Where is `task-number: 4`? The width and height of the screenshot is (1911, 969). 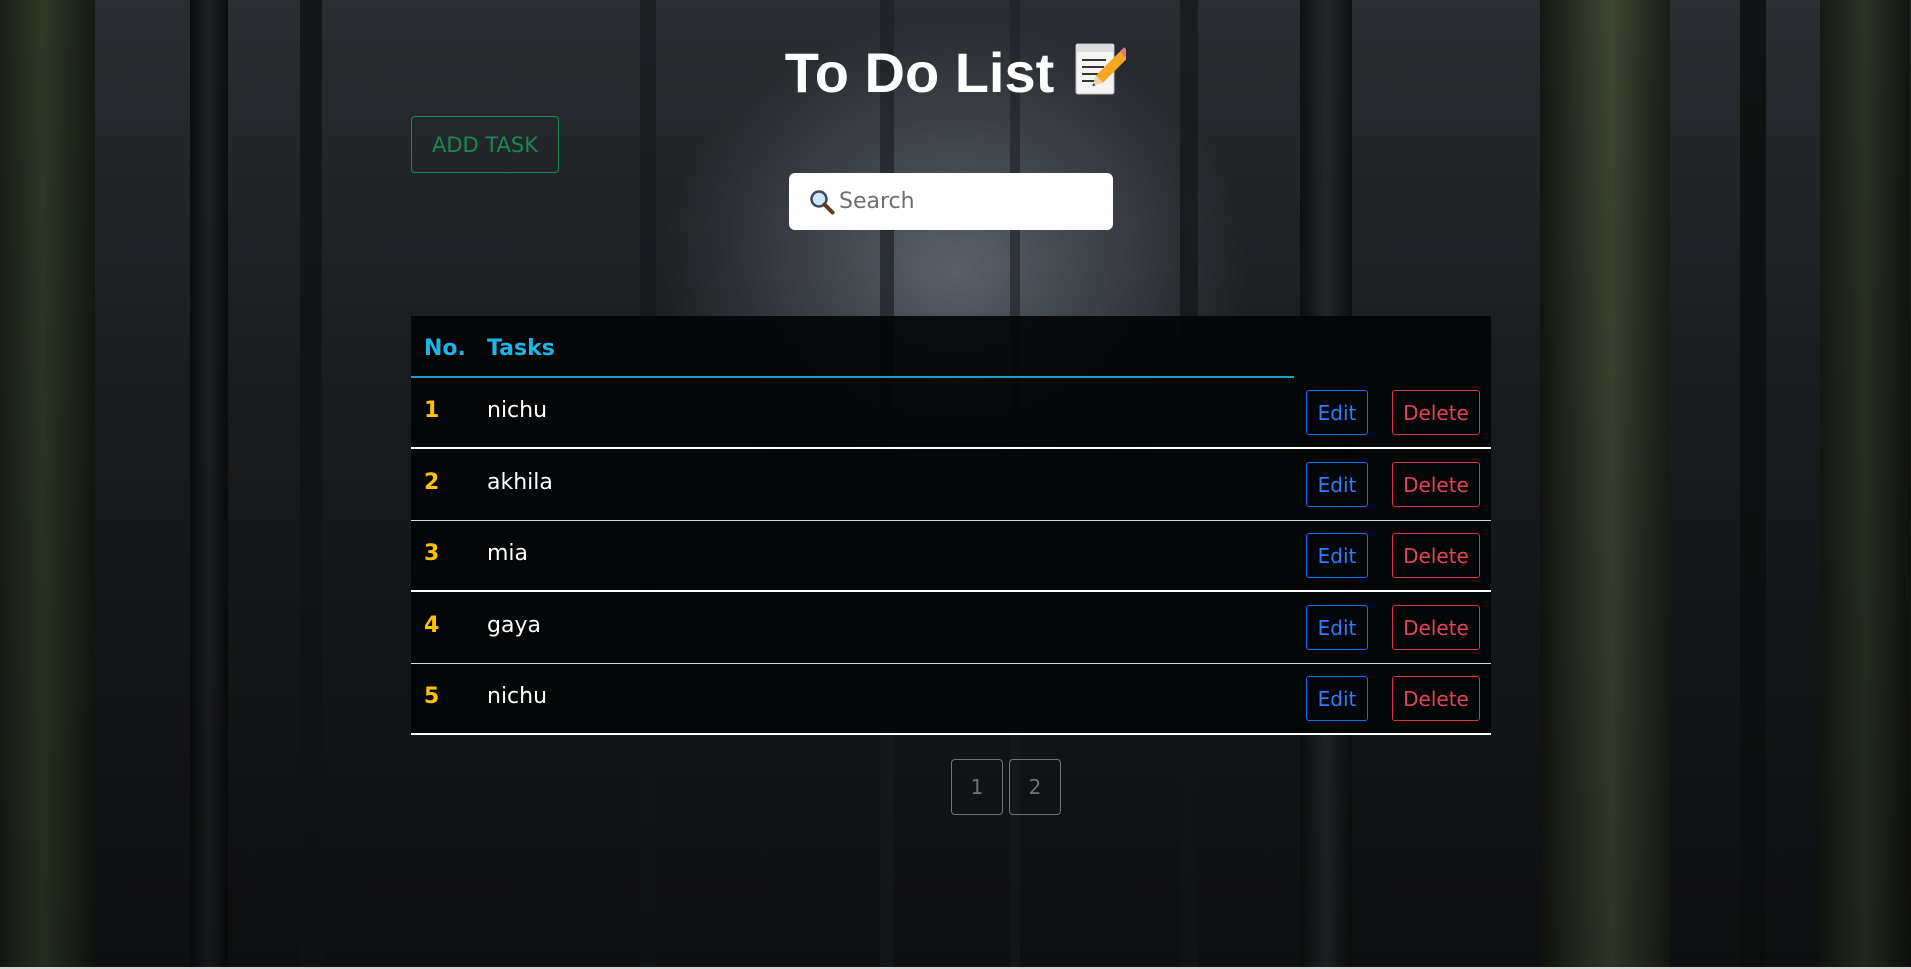
task-number: 4 is located at coordinates (432, 625).